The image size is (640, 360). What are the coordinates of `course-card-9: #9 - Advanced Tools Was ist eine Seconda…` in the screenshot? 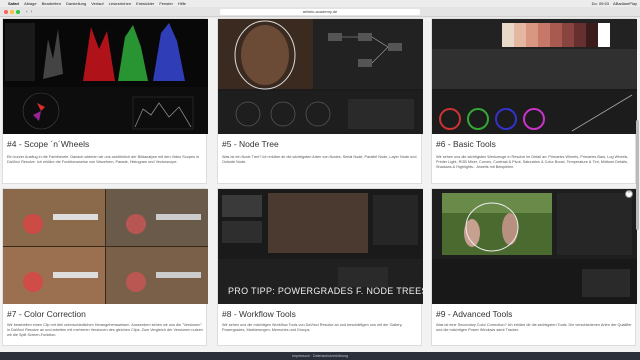 It's located at (534, 267).